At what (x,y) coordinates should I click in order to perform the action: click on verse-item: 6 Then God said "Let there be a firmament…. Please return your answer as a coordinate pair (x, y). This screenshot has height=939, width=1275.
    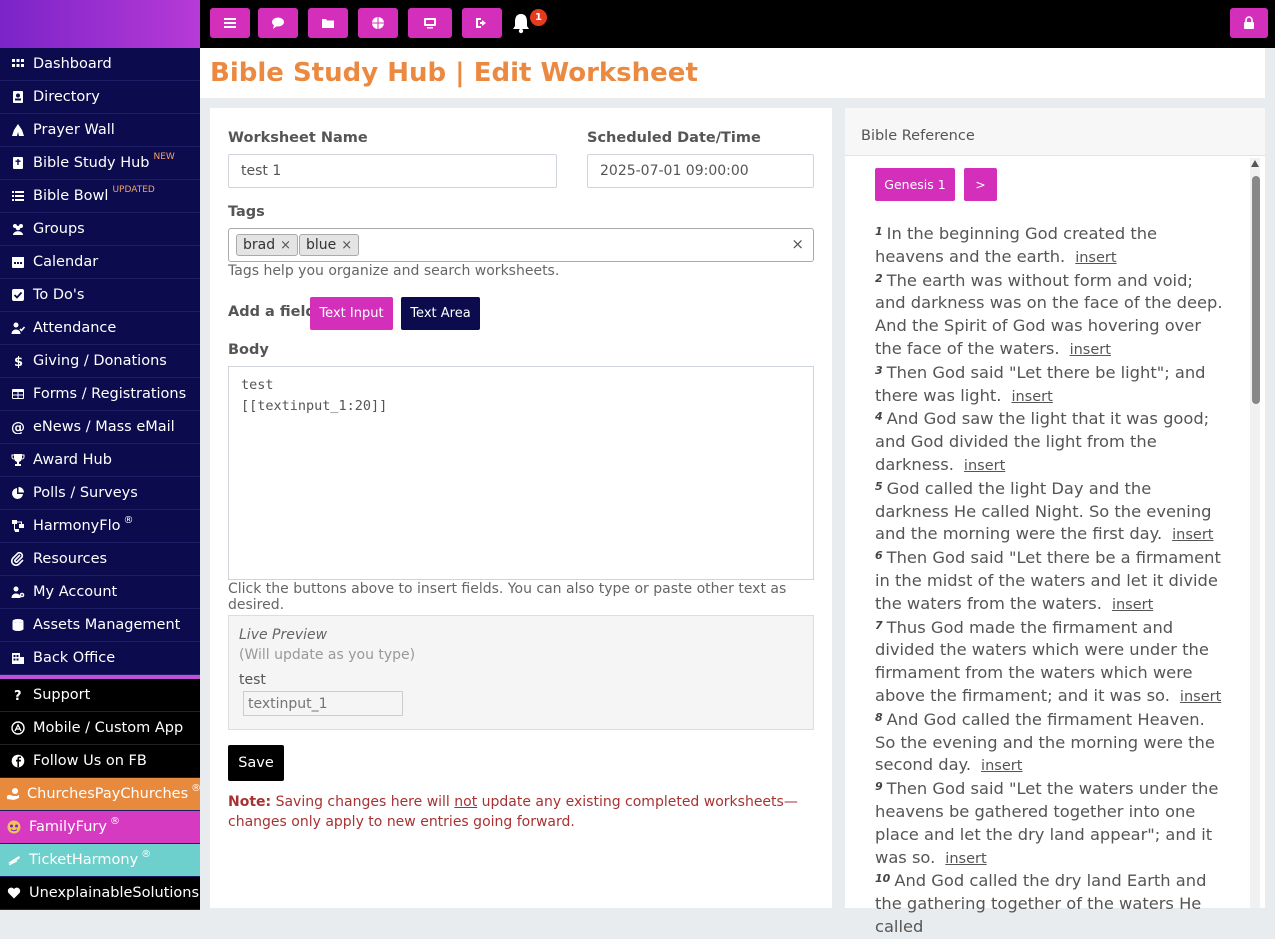
    Looking at the image, I should click on (1050, 581).